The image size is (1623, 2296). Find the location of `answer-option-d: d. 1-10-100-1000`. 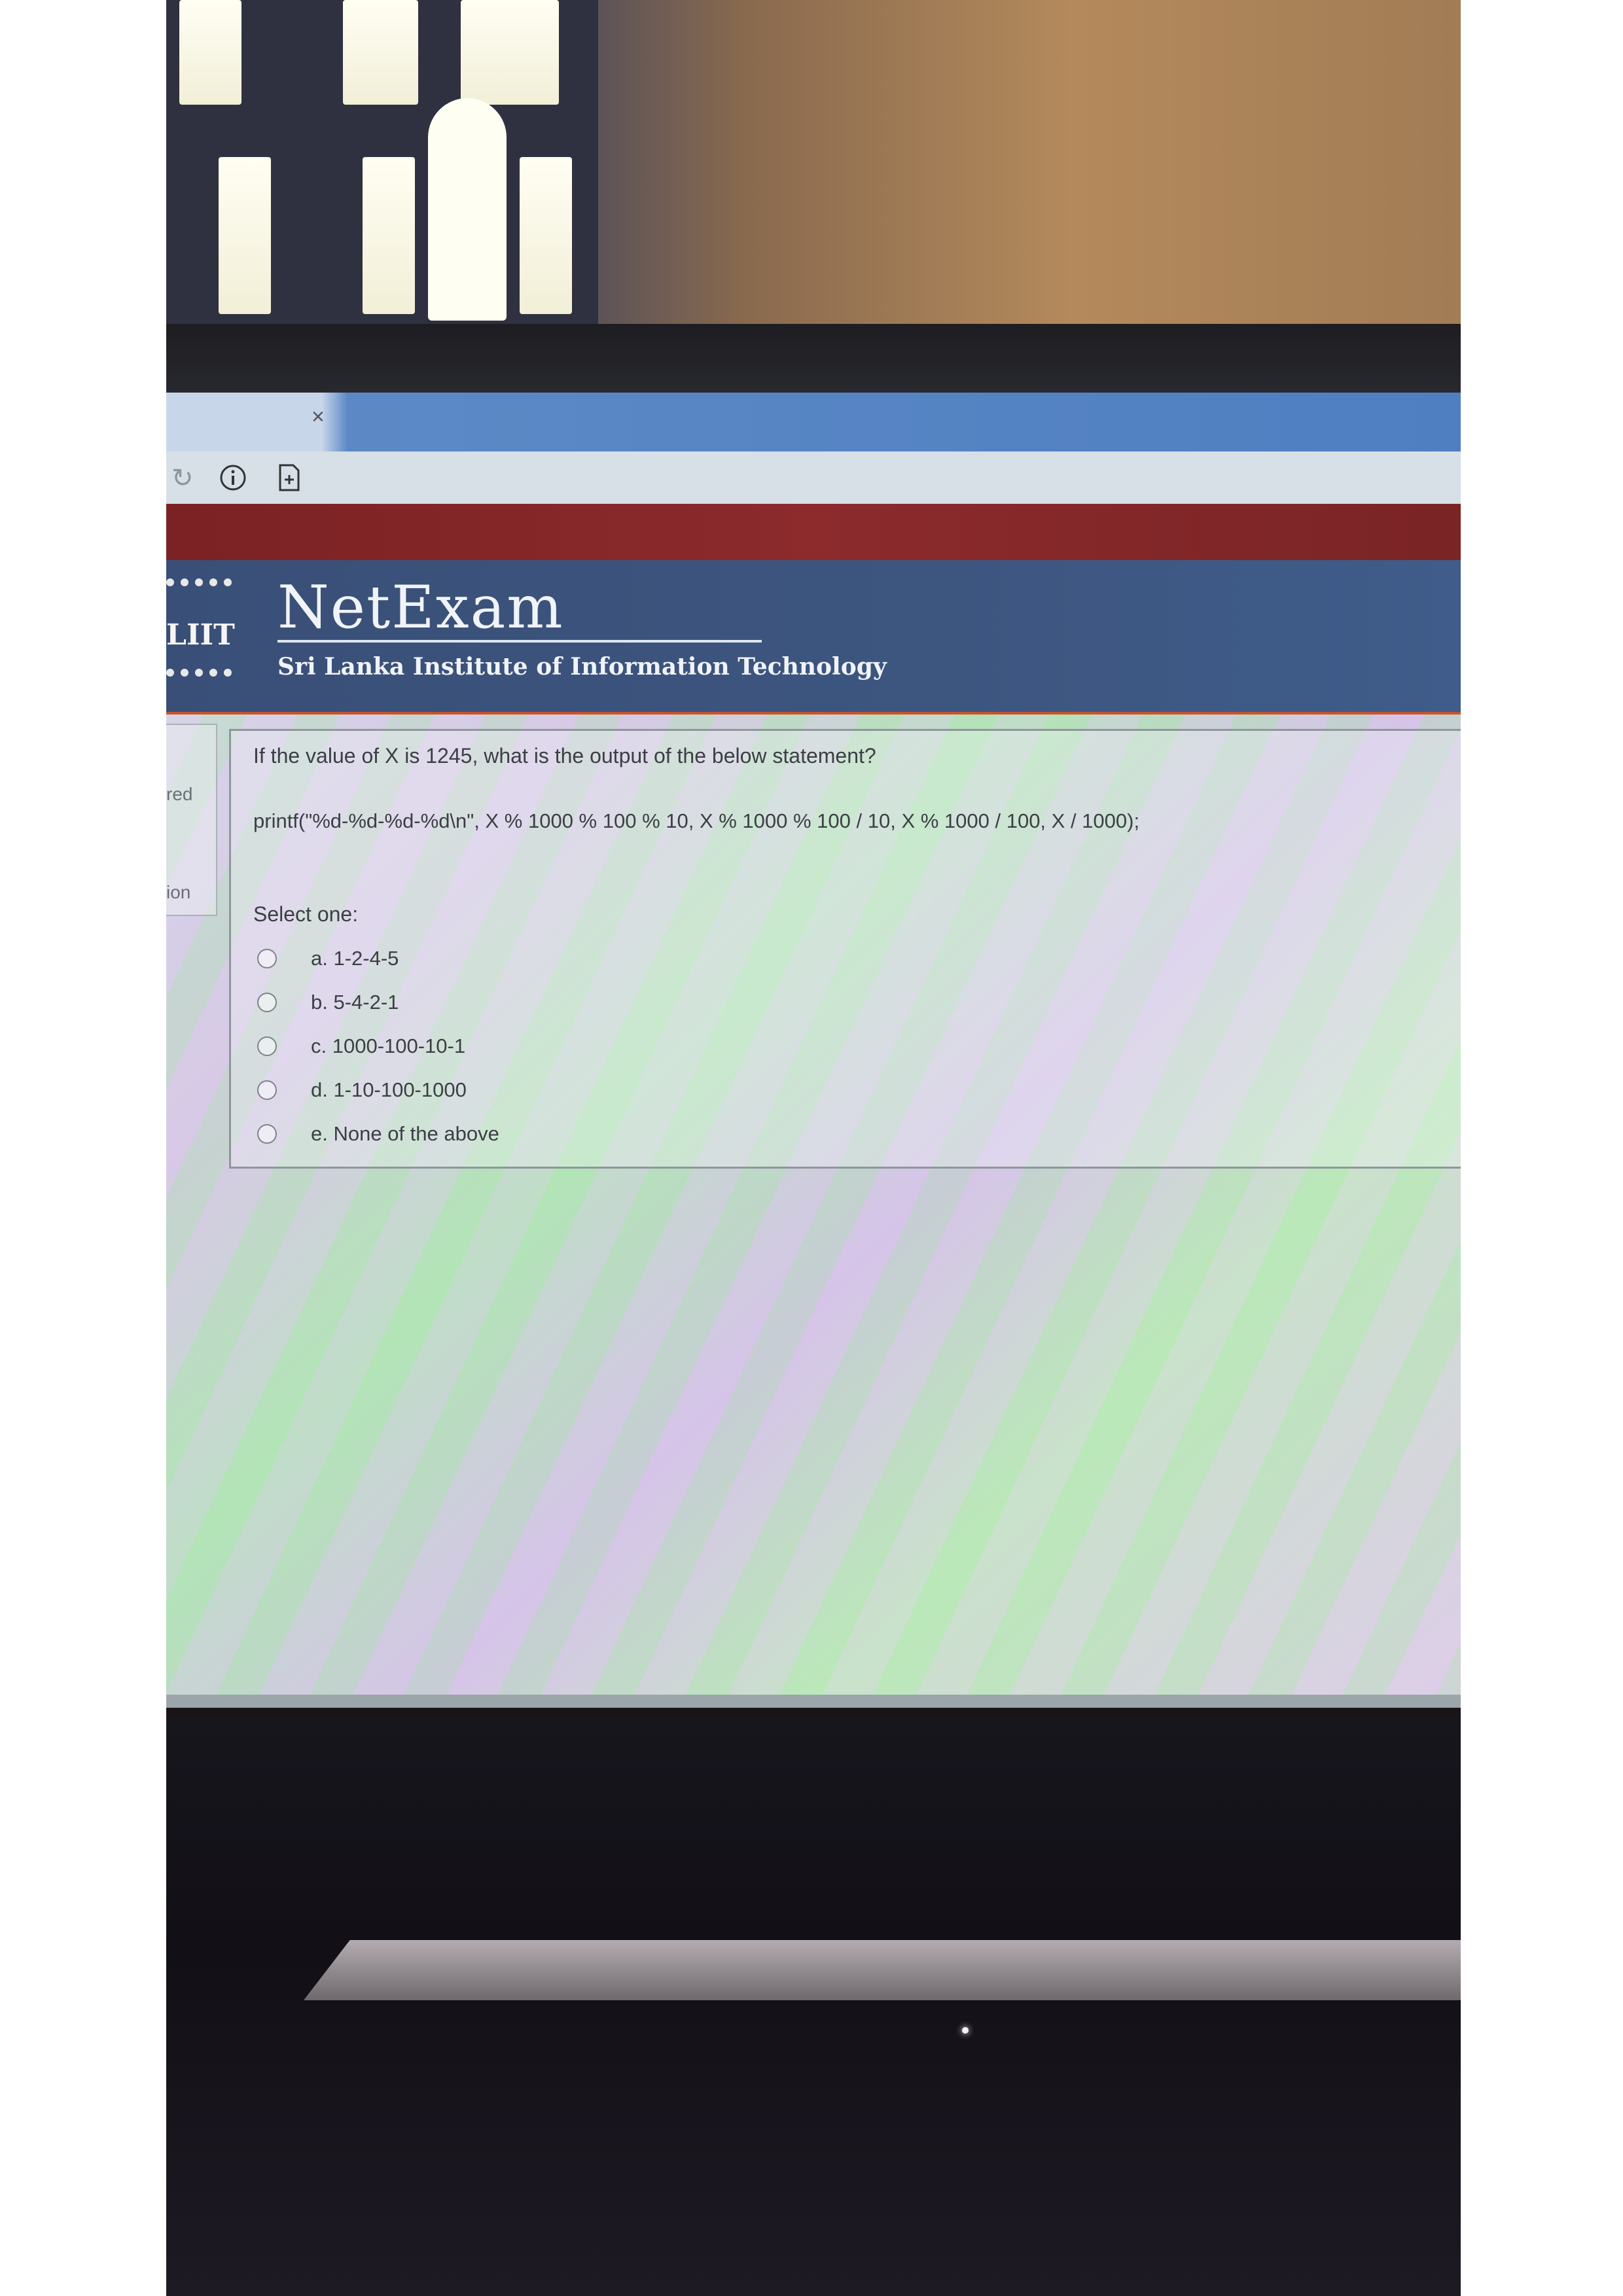

answer-option-d: d. 1-10-100-1000 is located at coordinates (378, 1090).